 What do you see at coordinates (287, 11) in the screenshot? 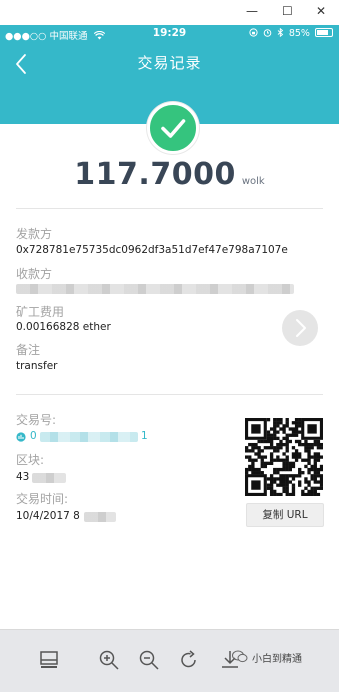
I see `maximize-button: ☐` at bounding box center [287, 11].